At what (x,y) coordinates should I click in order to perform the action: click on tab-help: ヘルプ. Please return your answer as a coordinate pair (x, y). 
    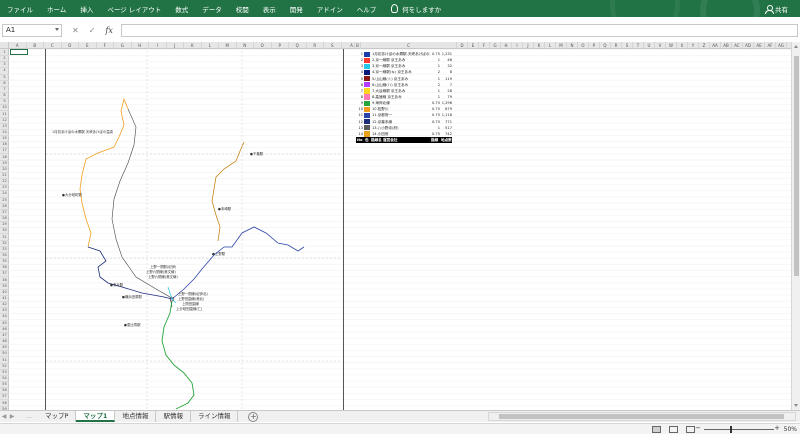
    Looking at the image, I should click on (367, 9).